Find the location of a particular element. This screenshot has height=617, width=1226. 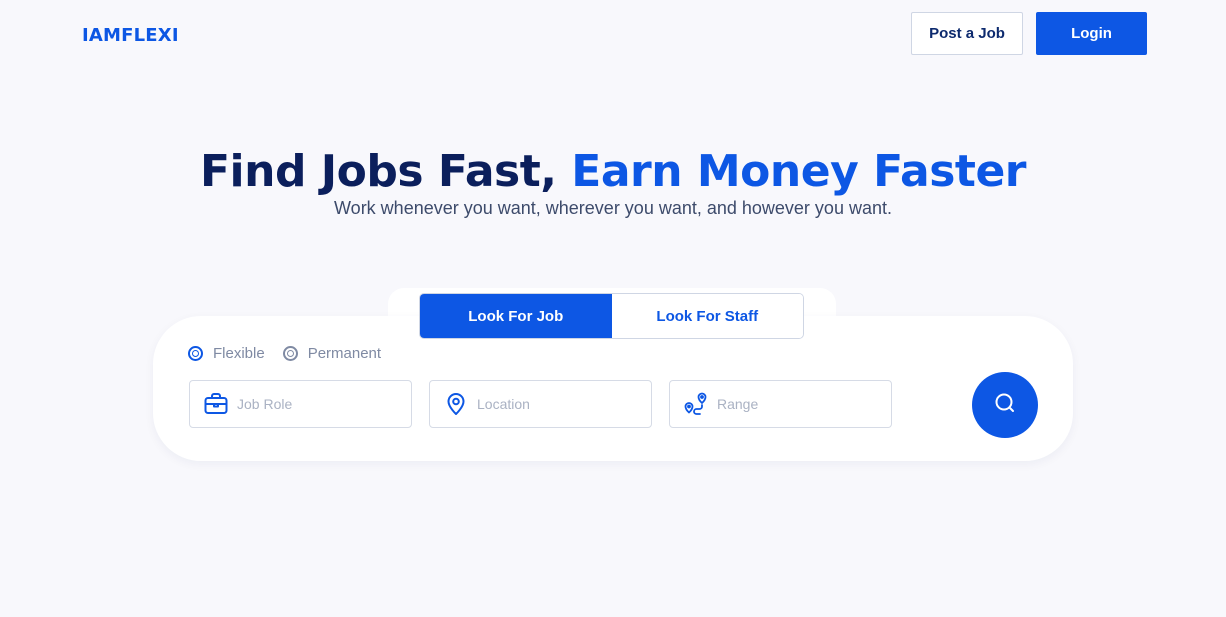

tab-look-for-job: Look For Job is located at coordinates (516, 316).